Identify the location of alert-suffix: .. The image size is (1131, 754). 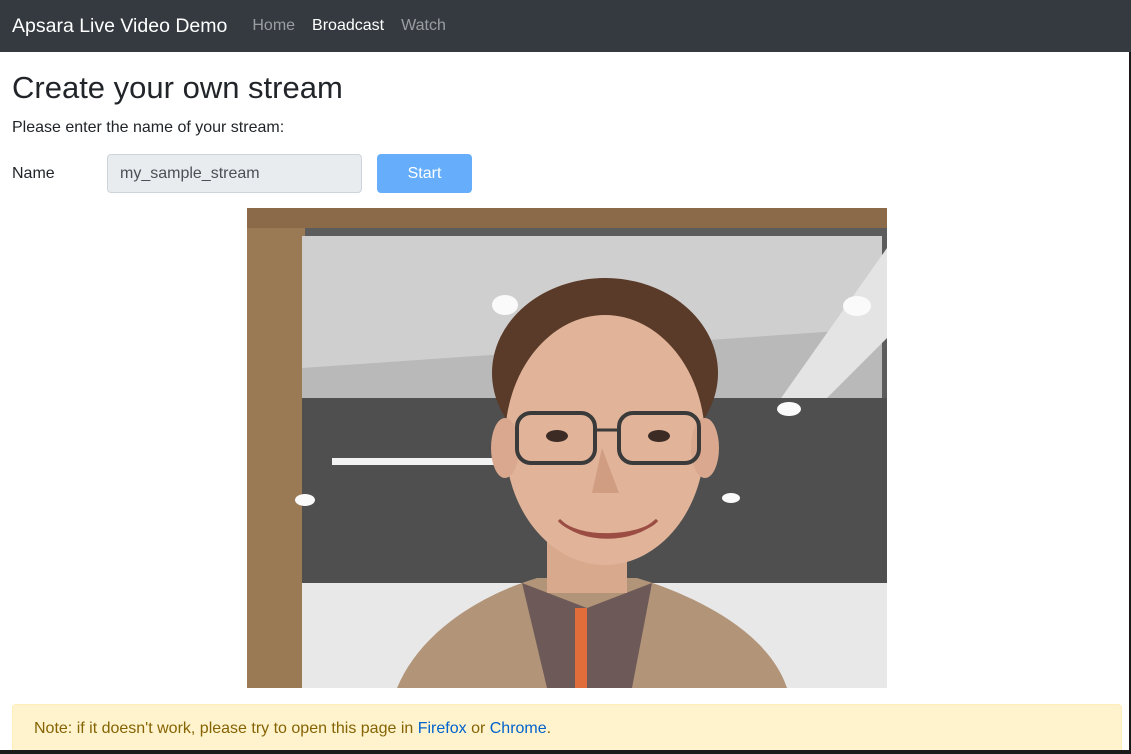
(549, 728).